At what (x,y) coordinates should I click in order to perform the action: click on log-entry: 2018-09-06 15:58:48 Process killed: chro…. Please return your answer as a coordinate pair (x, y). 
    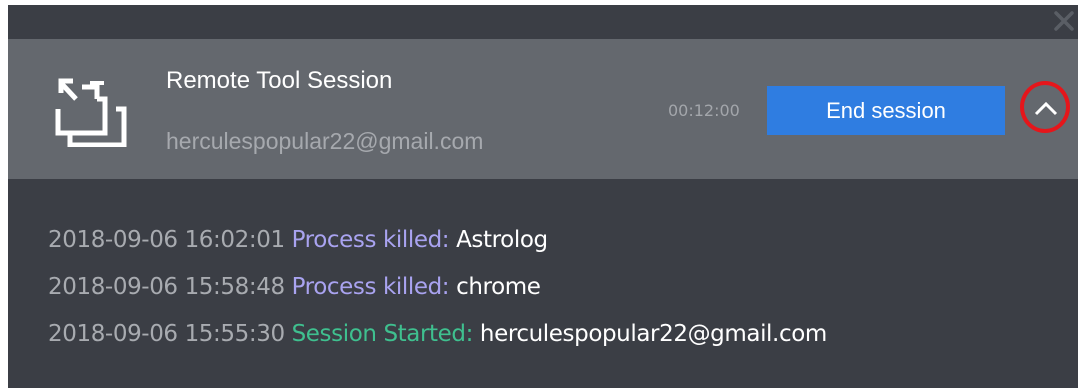
    Looking at the image, I should click on (437, 287).